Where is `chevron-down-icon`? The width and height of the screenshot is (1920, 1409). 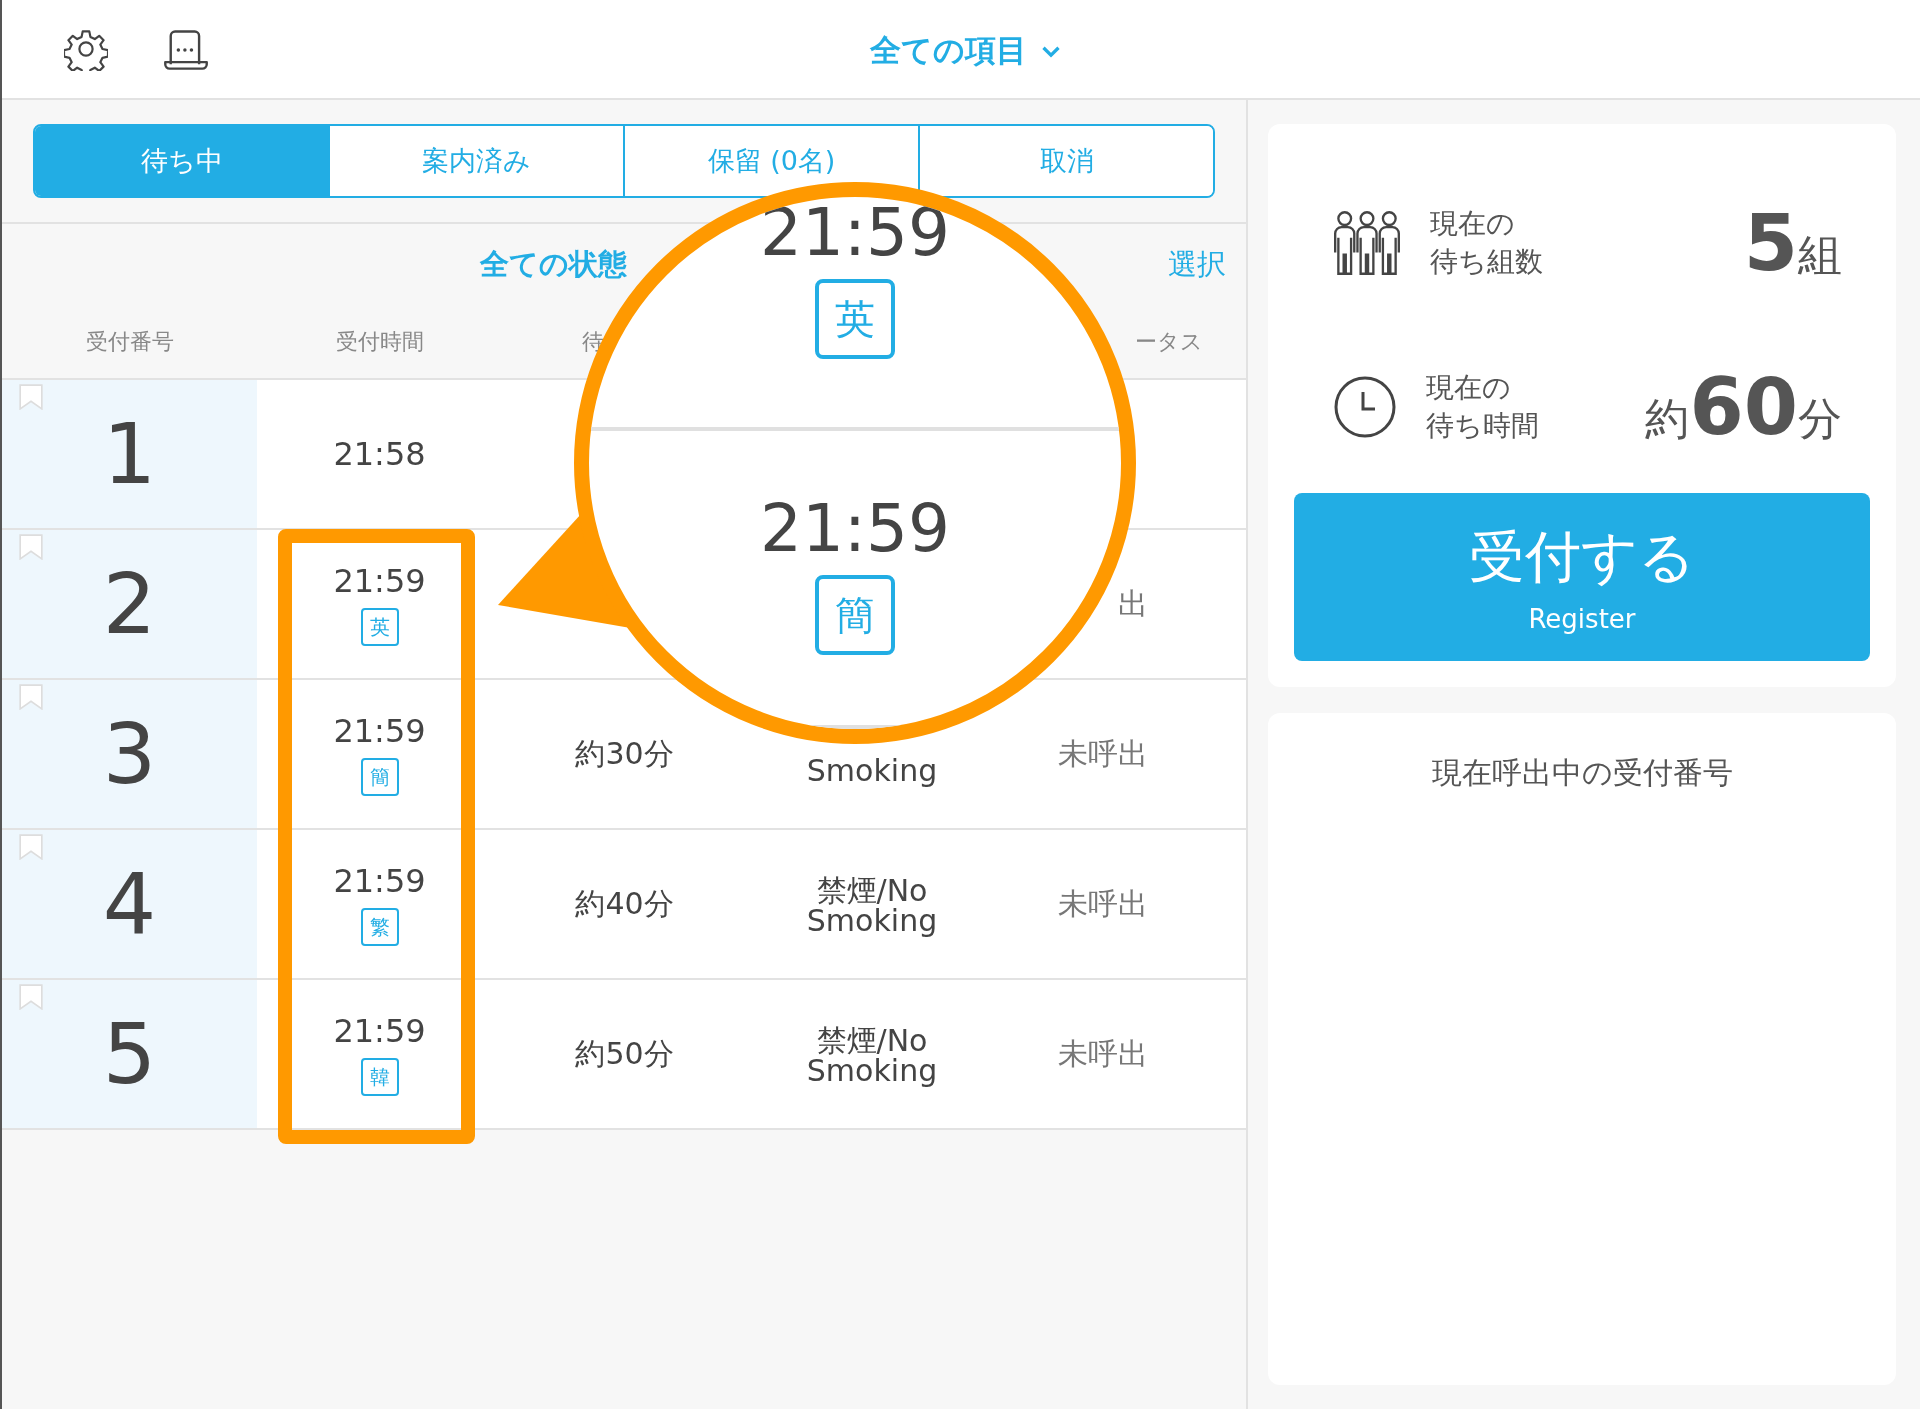 chevron-down-icon is located at coordinates (1051, 51).